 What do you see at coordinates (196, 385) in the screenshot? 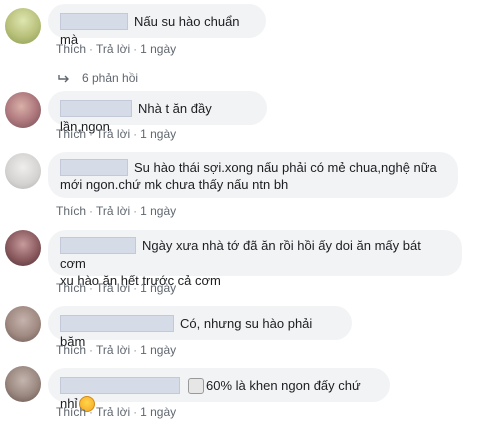
I see `speech-bubble-emoji-icon` at bounding box center [196, 385].